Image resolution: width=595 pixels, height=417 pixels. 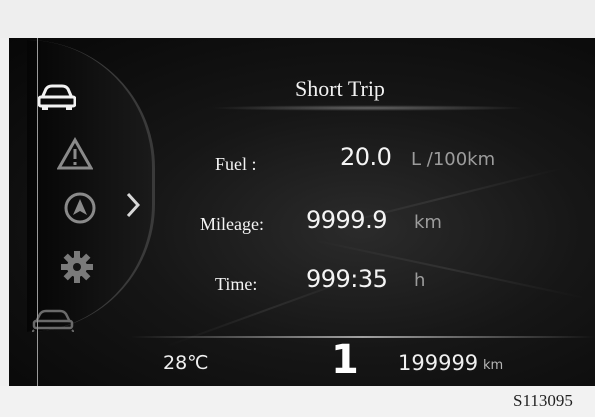 I want to click on page-top-margin, so click(x=297, y=19).